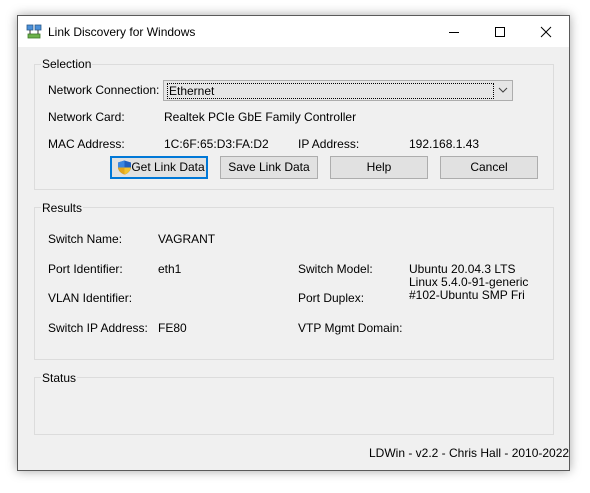 The width and height of the screenshot is (590, 493). Describe the element at coordinates (62, 208) in the screenshot. I see `results-legend: Results` at that location.